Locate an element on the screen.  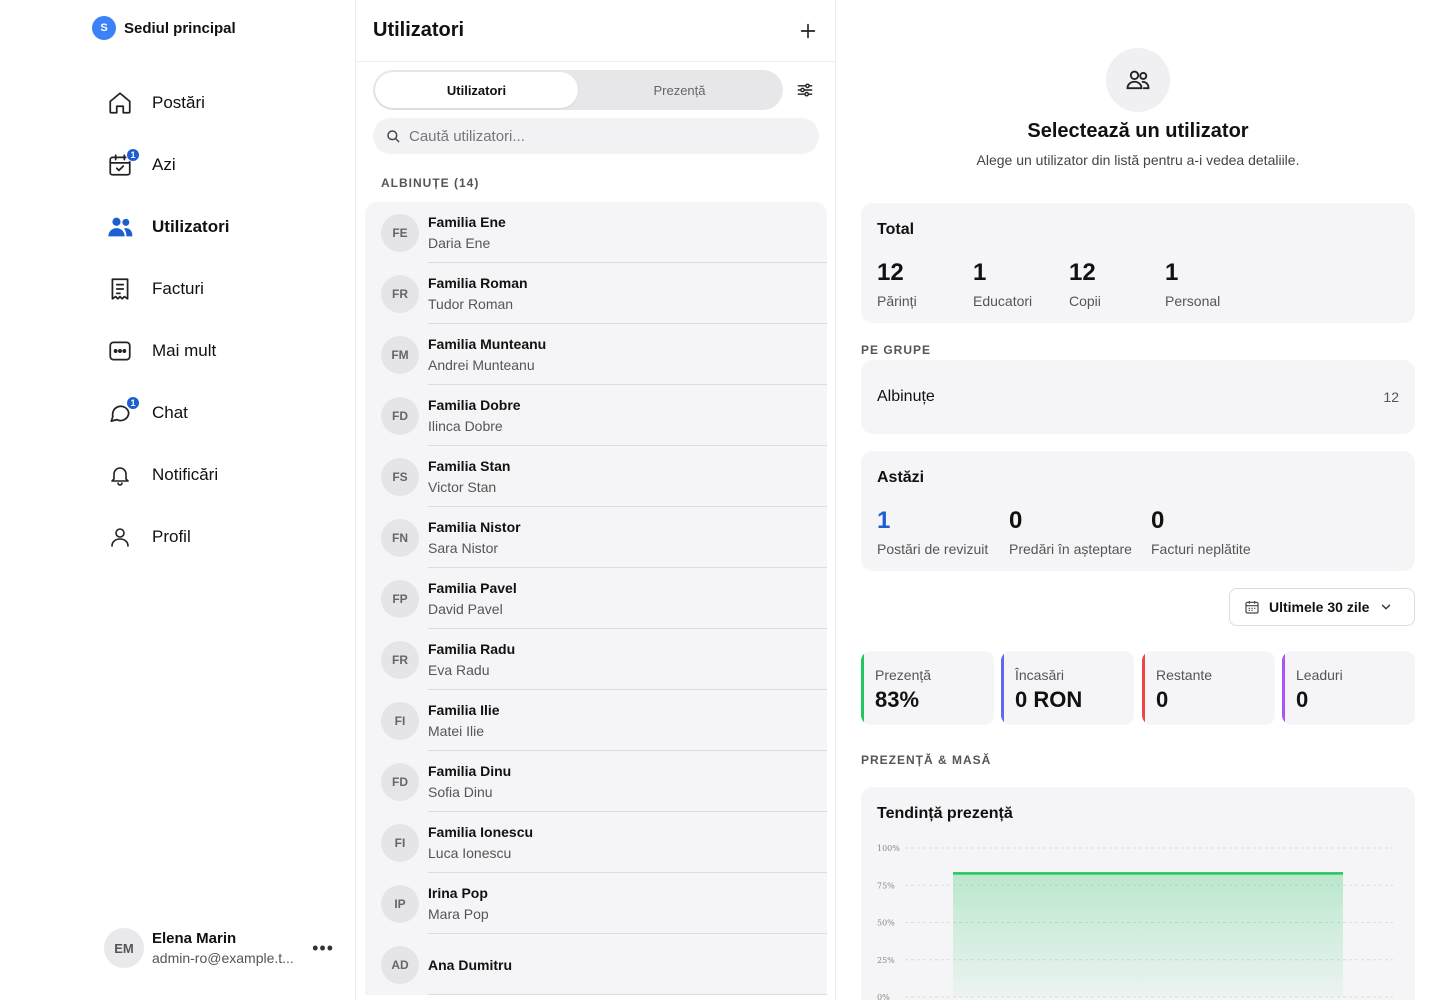
list-item: FS Familia Stan Victor Stan is located at coordinates (596, 476).